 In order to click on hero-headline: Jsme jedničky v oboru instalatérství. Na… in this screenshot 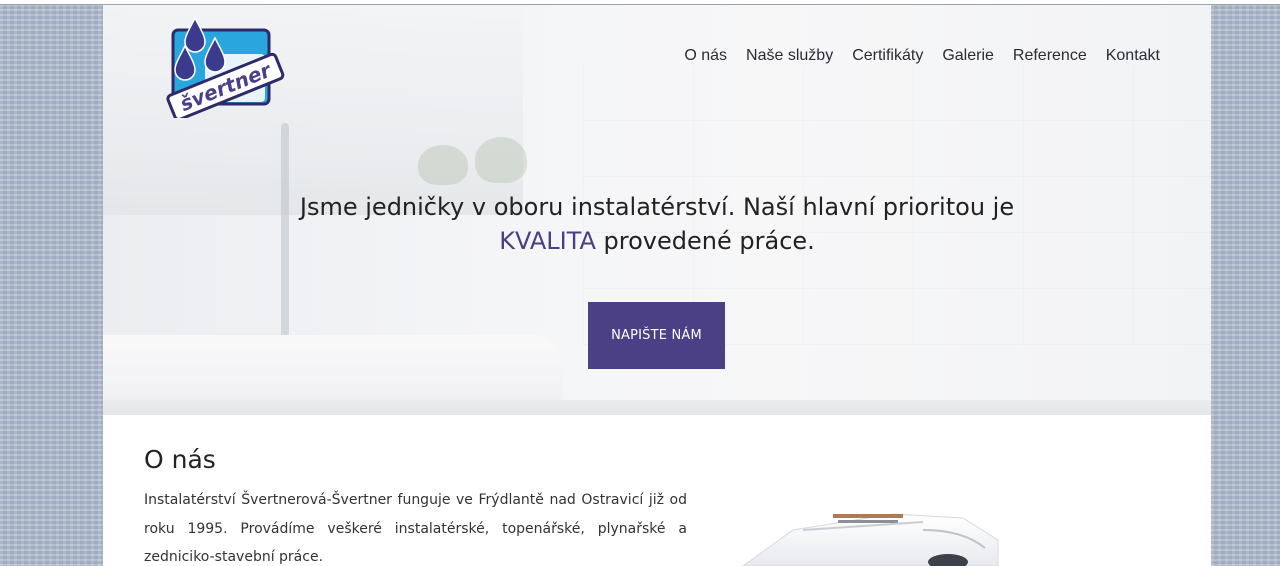, I will do `click(657, 224)`.